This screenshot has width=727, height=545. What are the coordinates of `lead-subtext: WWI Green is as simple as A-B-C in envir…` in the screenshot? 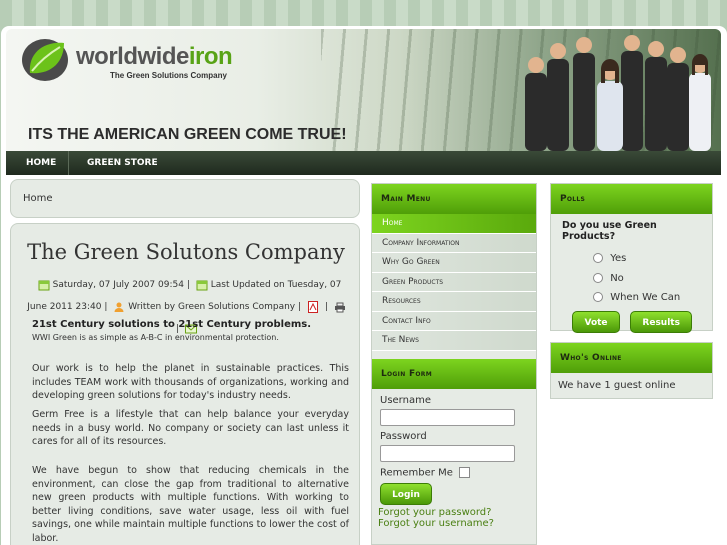 It's located at (155, 337).